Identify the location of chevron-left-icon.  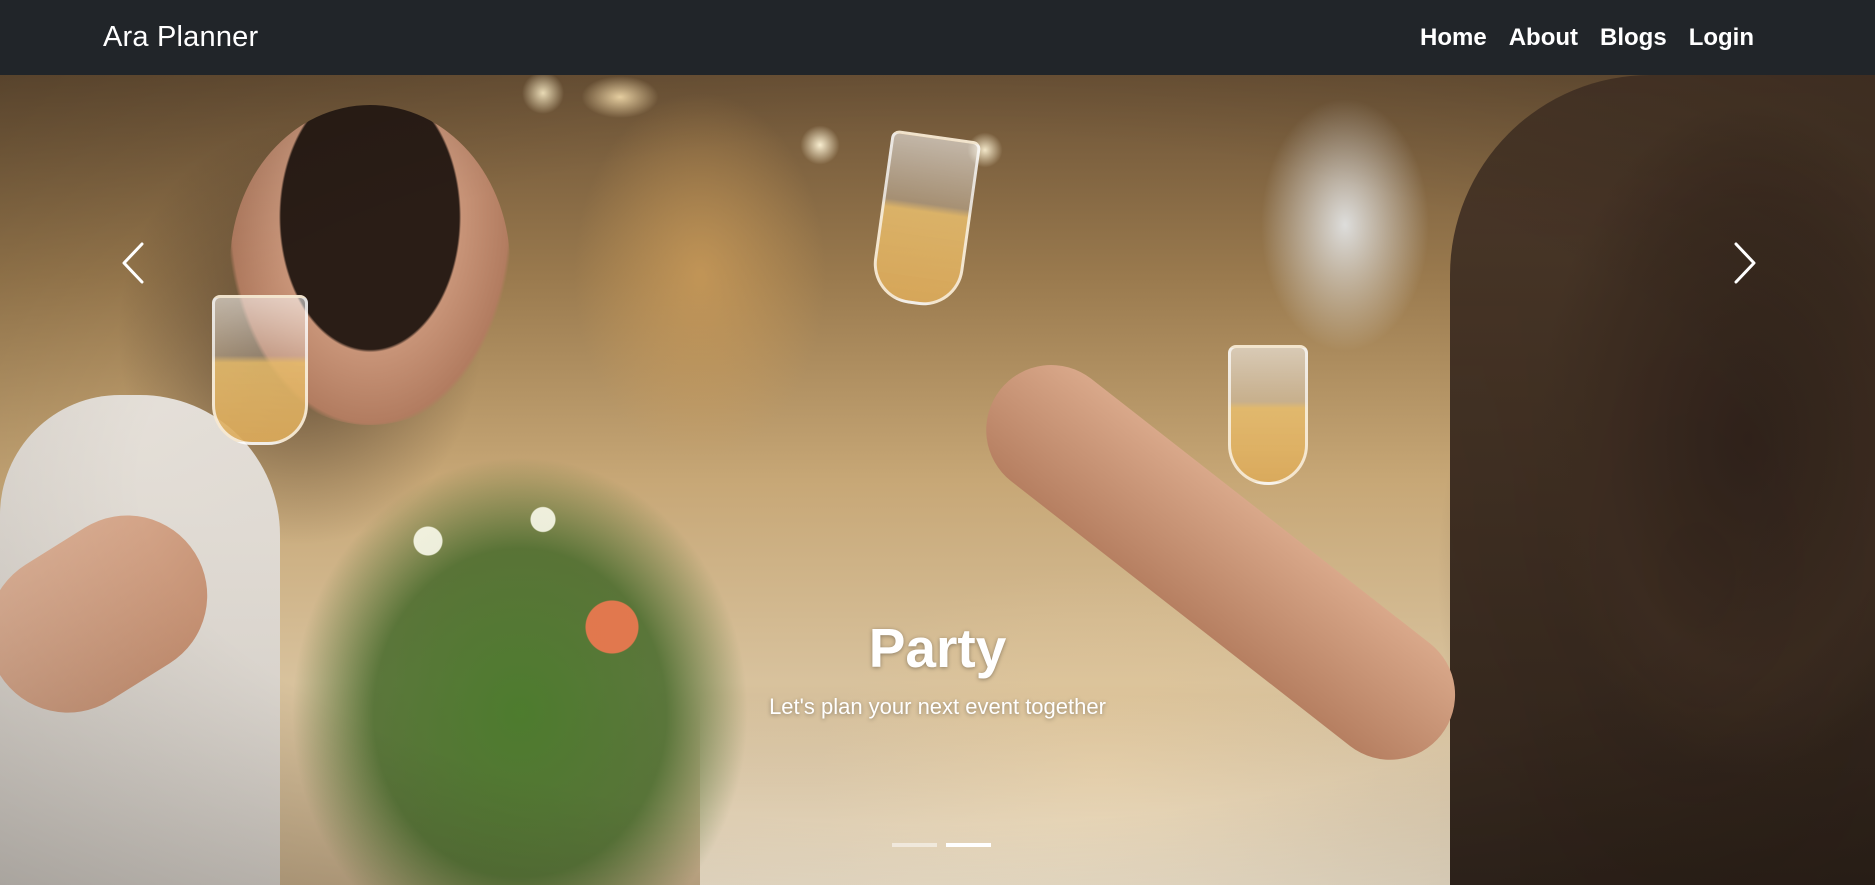
(133, 265).